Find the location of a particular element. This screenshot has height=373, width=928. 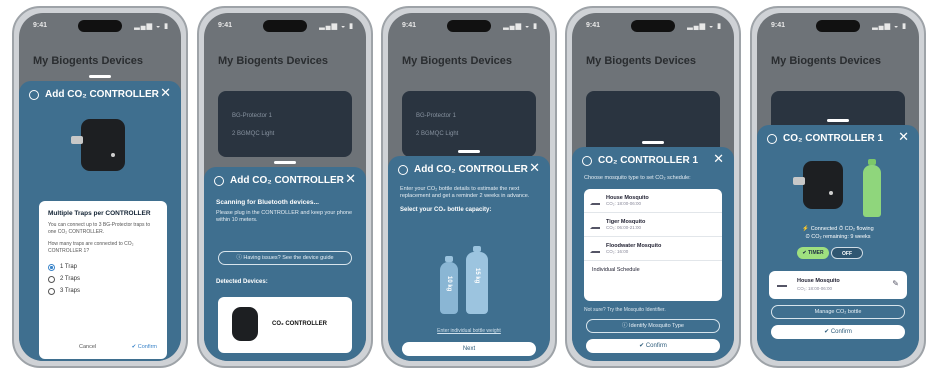

radio-option-2-traps: 2 Traps is located at coordinates (103, 279).